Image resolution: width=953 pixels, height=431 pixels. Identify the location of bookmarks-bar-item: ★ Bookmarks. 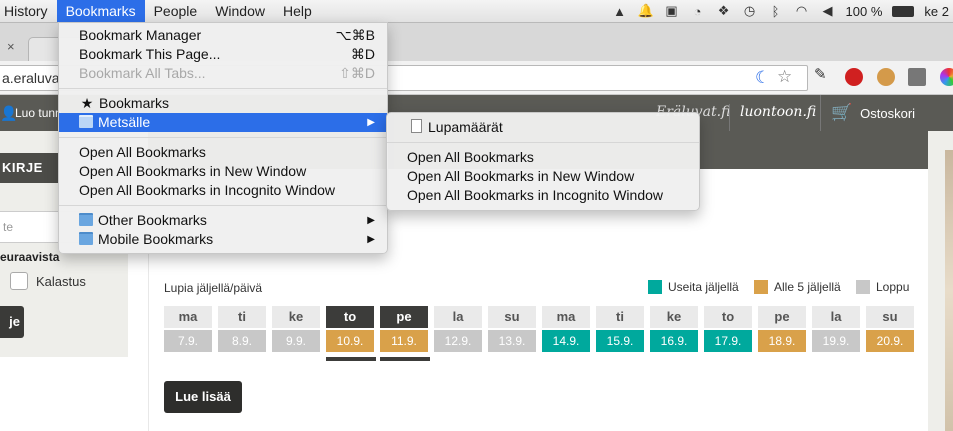
(223, 103).